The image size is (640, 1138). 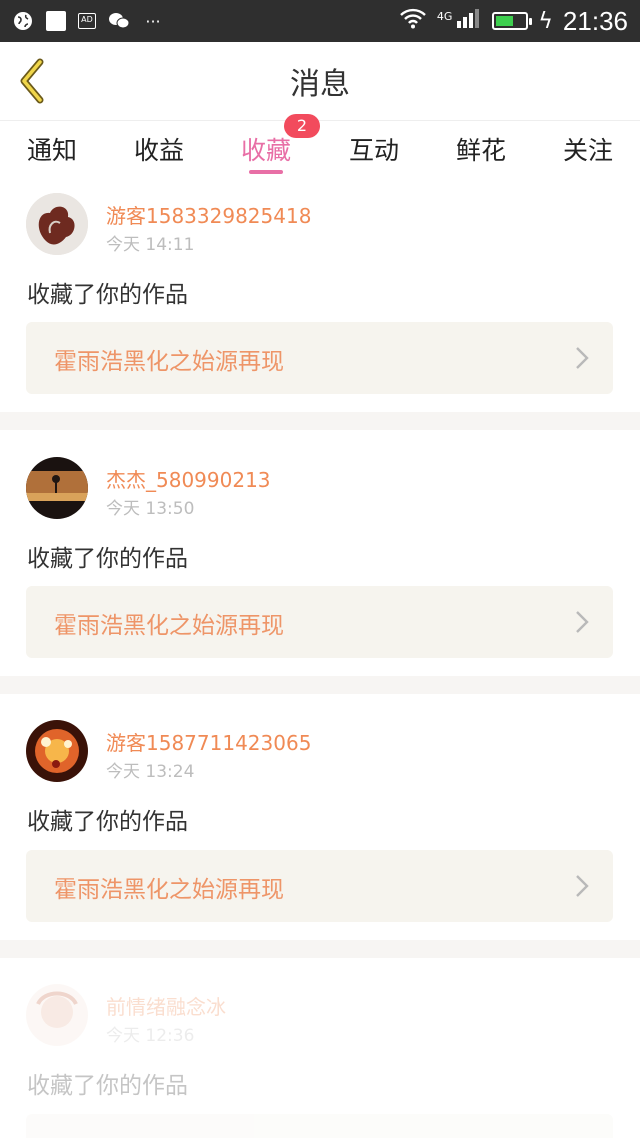 What do you see at coordinates (87, 21) in the screenshot?
I see `ad-icon: AD` at bounding box center [87, 21].